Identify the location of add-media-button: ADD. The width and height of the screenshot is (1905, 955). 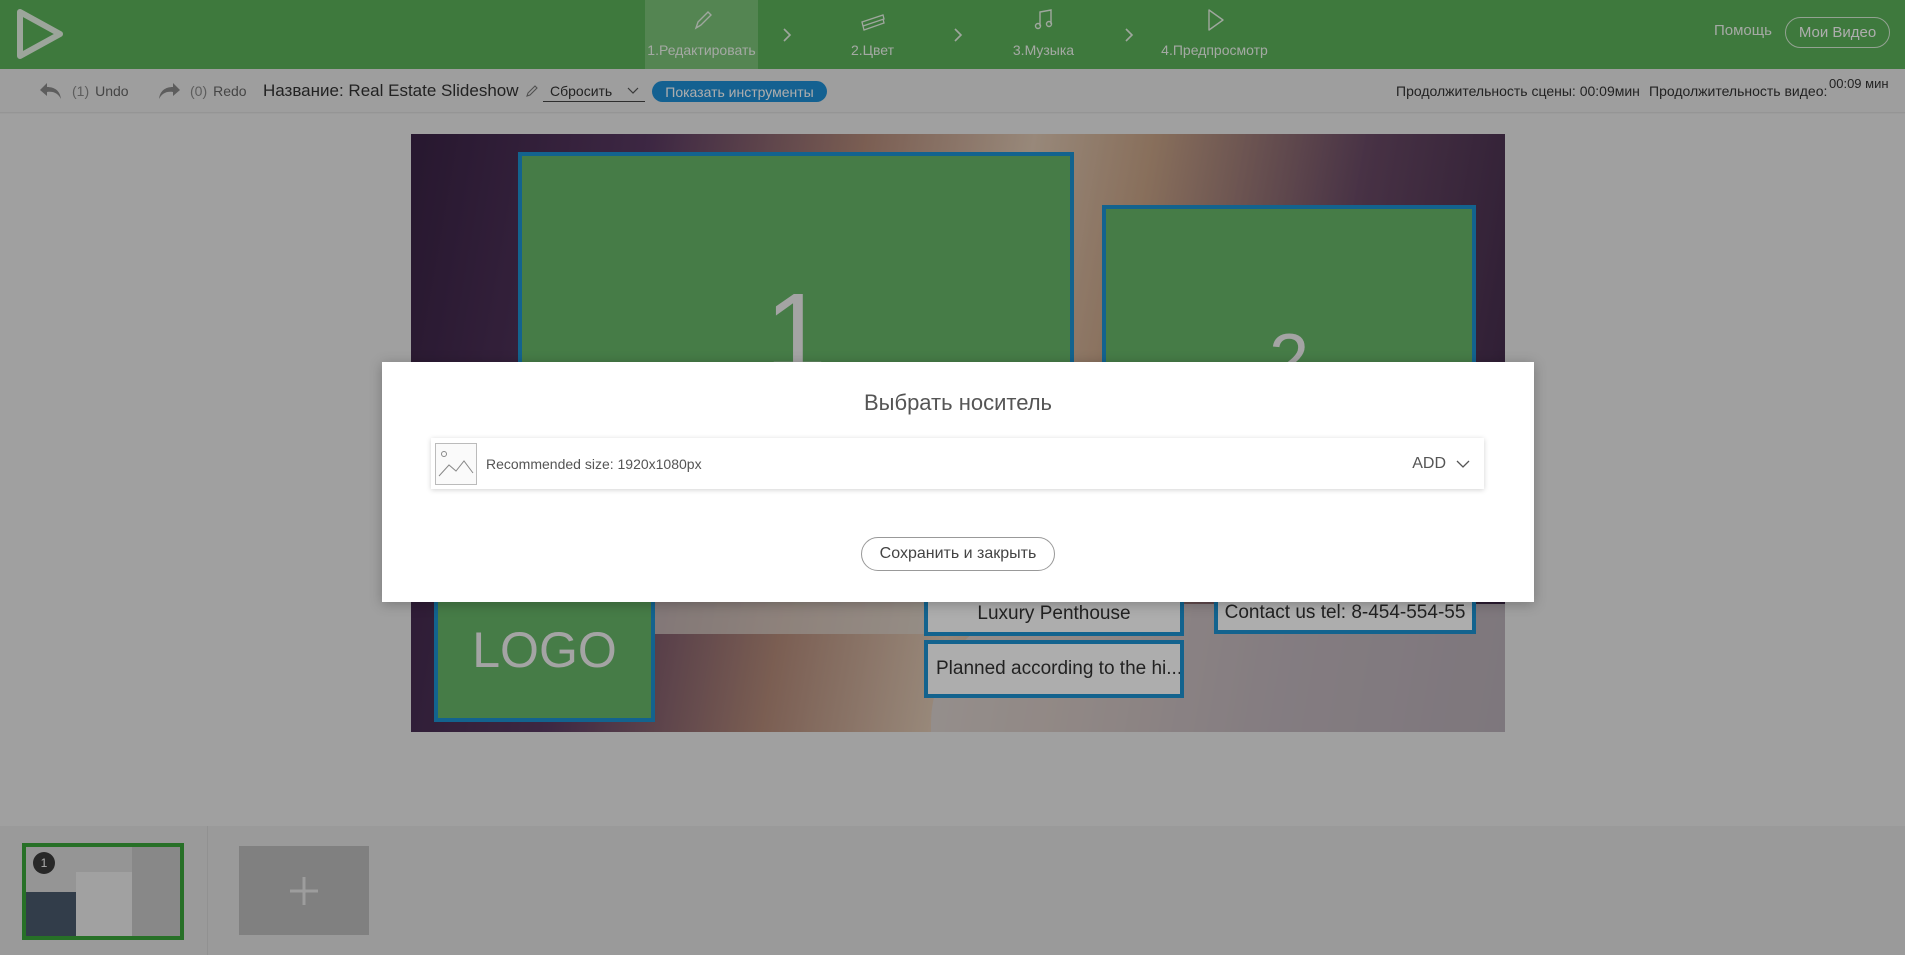
(1441, 463).